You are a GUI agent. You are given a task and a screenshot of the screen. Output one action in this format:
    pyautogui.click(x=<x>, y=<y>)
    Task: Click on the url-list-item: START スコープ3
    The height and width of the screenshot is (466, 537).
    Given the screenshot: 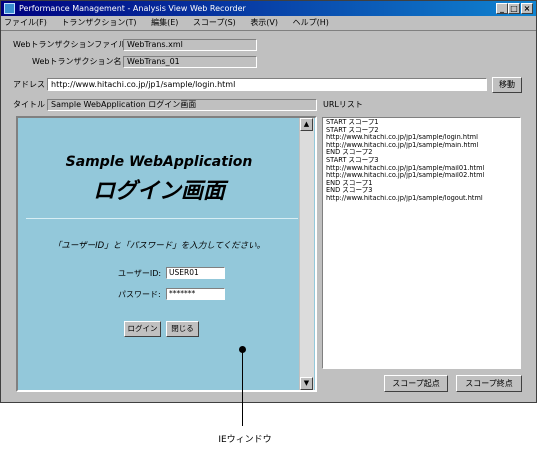 What is the action you would take?
    pyautogui.click(x=421, y=161)
    